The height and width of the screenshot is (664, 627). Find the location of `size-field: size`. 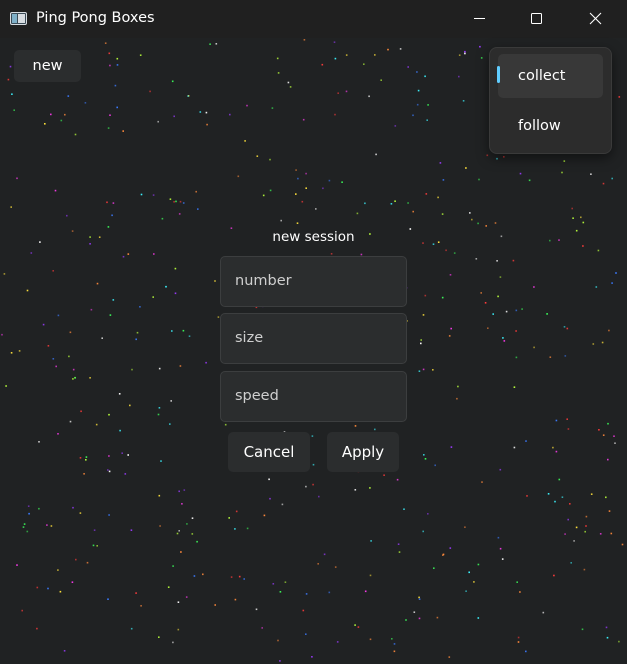

size-field: size is located at coordinates (313, 338).